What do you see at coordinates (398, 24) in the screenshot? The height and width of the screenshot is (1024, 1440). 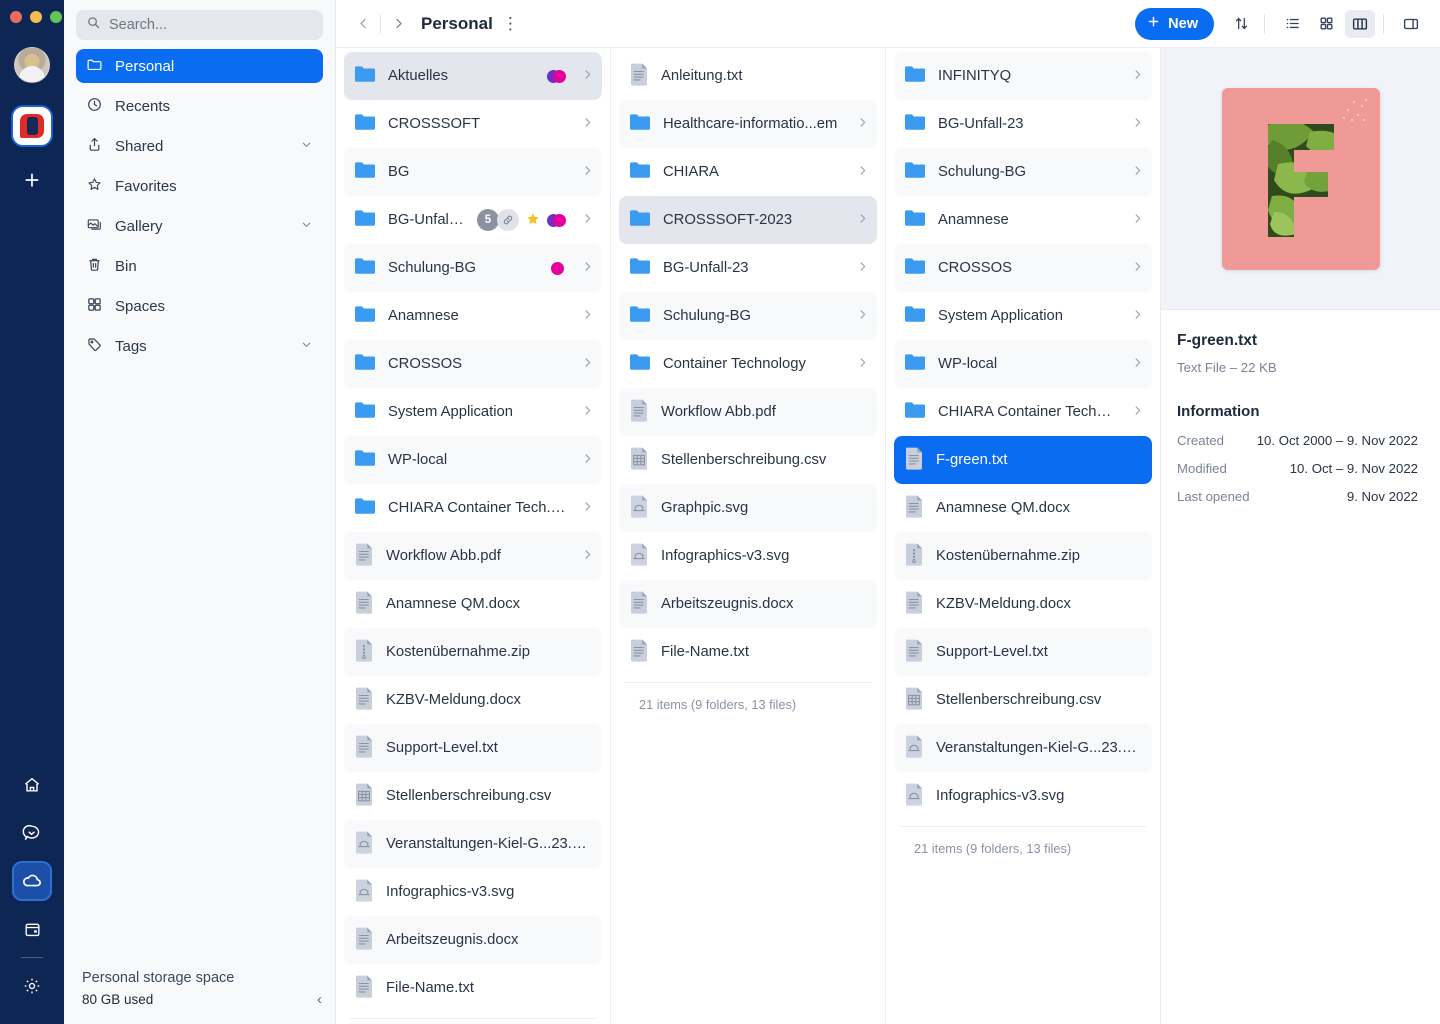 I see `forward-button` at bounding box center [398, 24].